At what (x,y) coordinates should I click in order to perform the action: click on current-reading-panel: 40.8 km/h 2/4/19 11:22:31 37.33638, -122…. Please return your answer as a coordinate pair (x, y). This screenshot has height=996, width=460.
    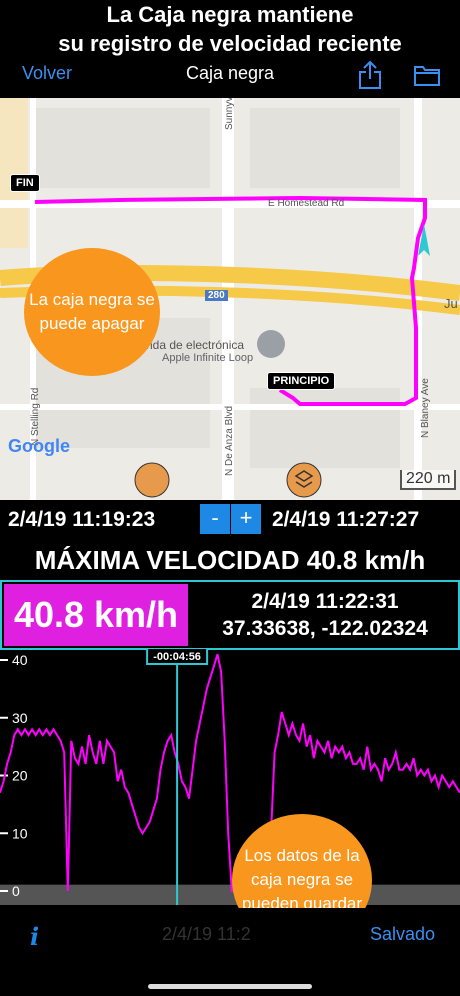
    Looking at the image, I should click on (230, 615).